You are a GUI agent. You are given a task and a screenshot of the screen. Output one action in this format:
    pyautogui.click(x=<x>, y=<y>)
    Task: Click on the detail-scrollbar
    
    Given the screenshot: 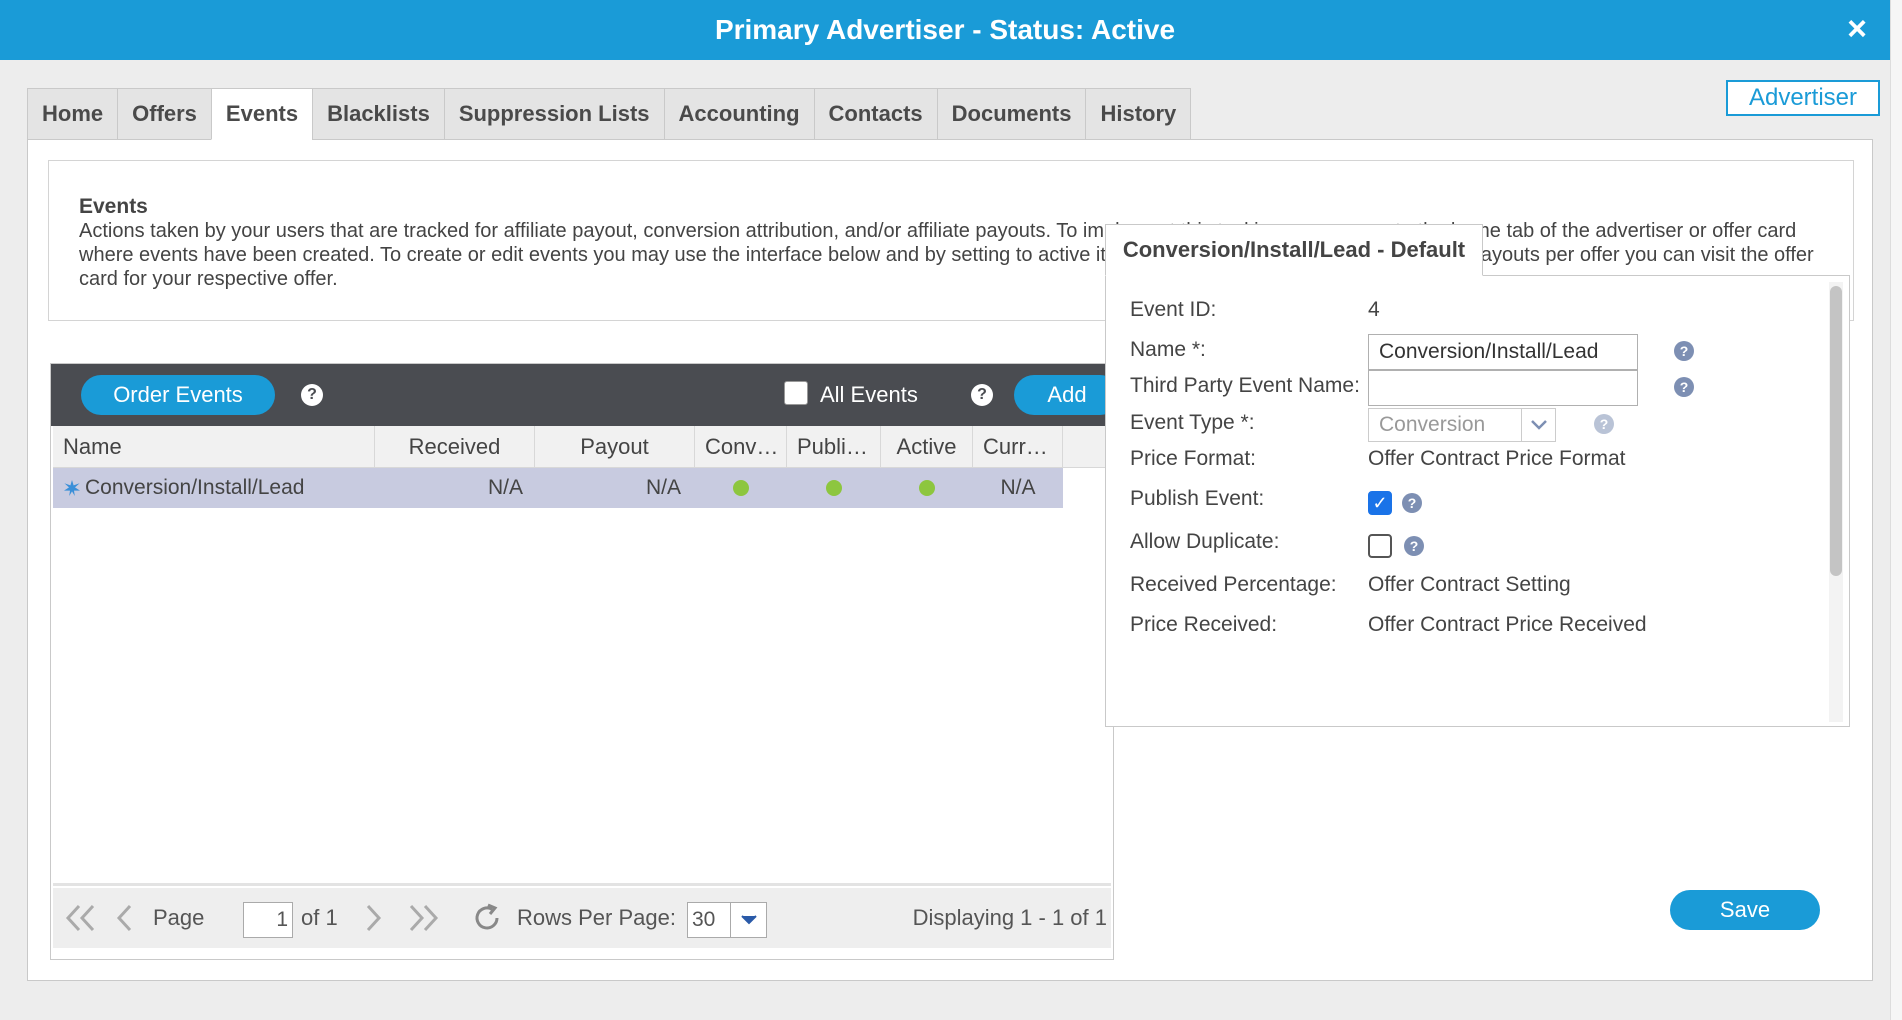 What is the action you would take?
    pyautogui.click(x=1836, y=502)
    